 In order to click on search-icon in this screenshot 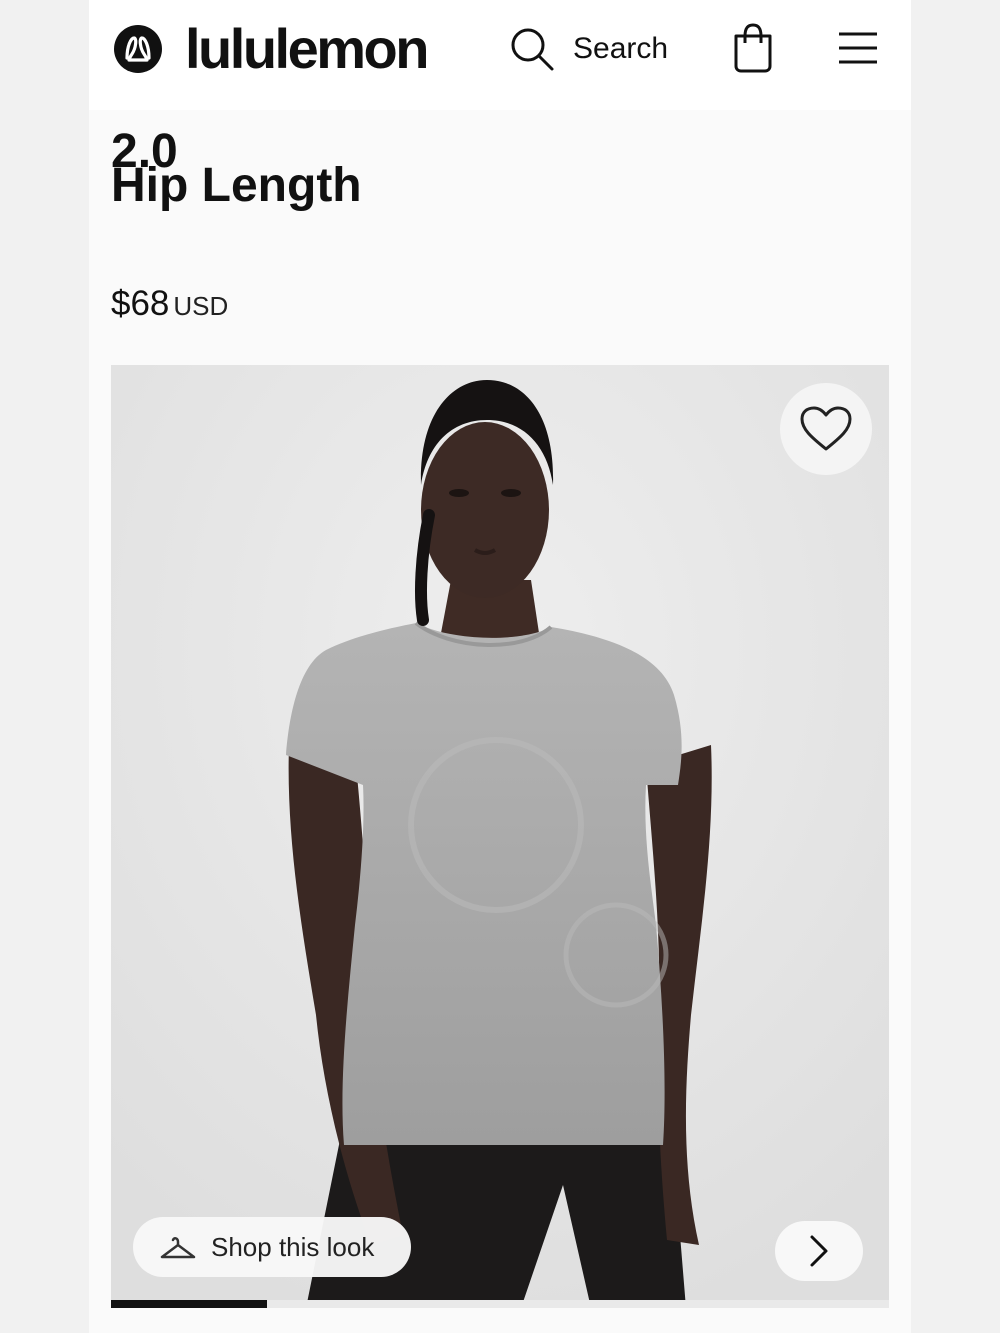, I will do `click(532, 49)`.